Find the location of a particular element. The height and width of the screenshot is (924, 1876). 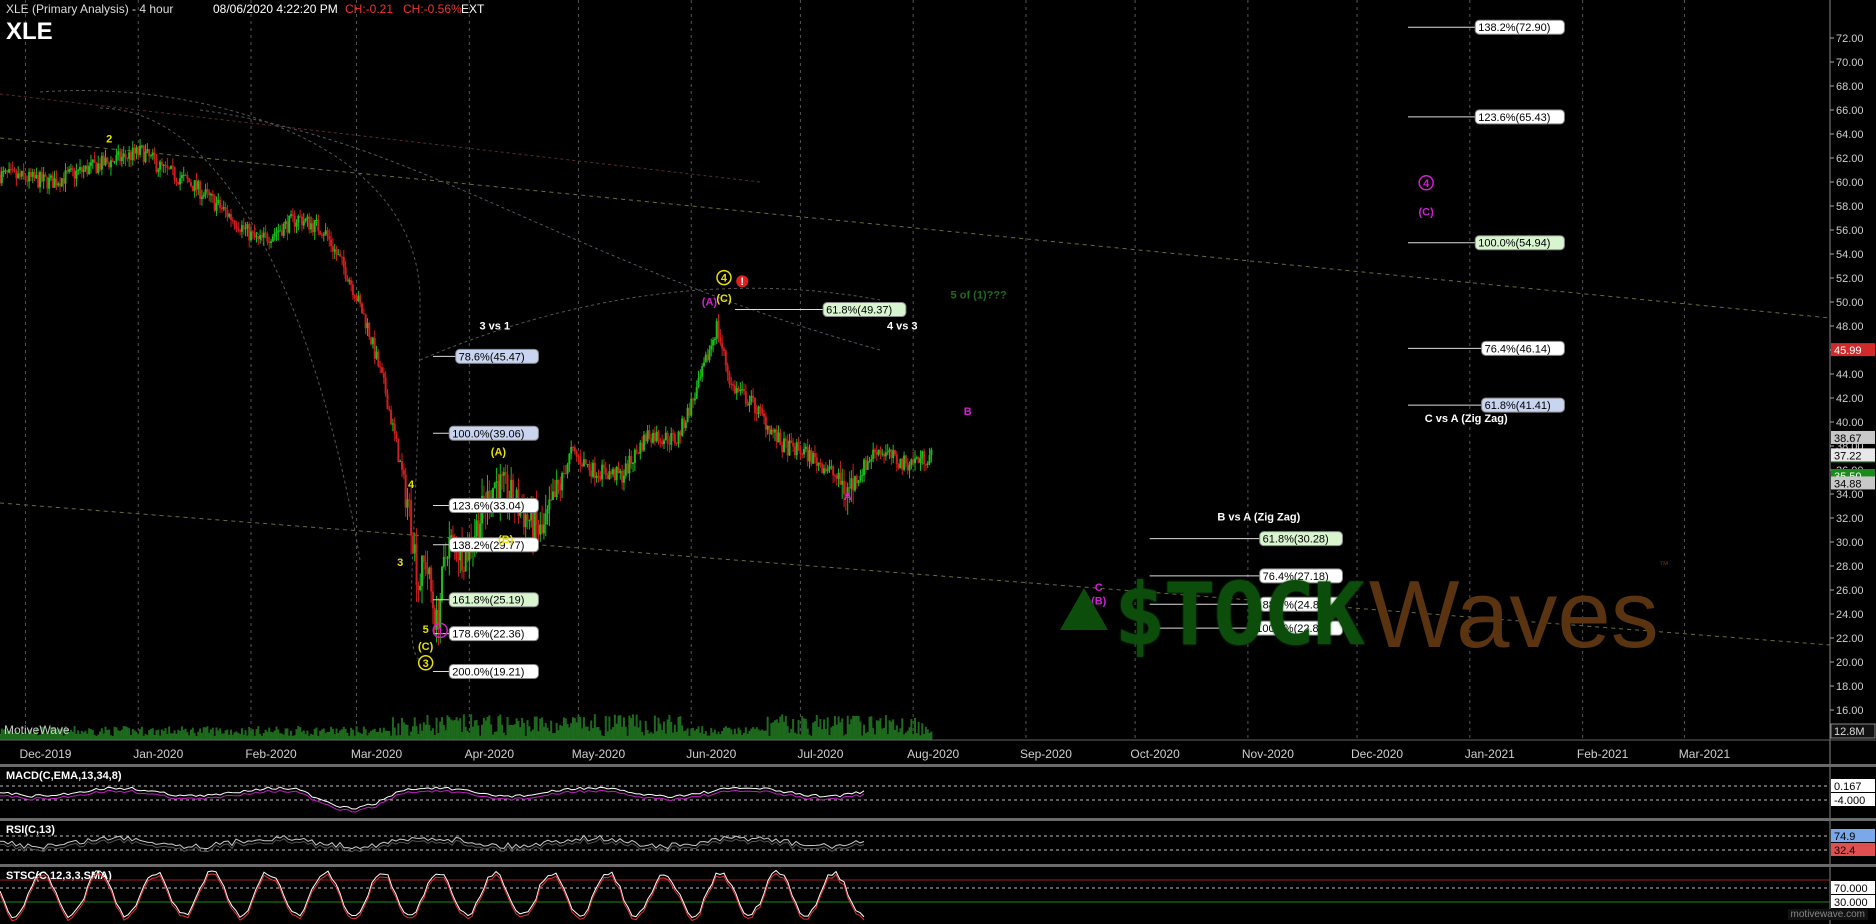

wave-label: 5 is located at coordinates (426, 630).